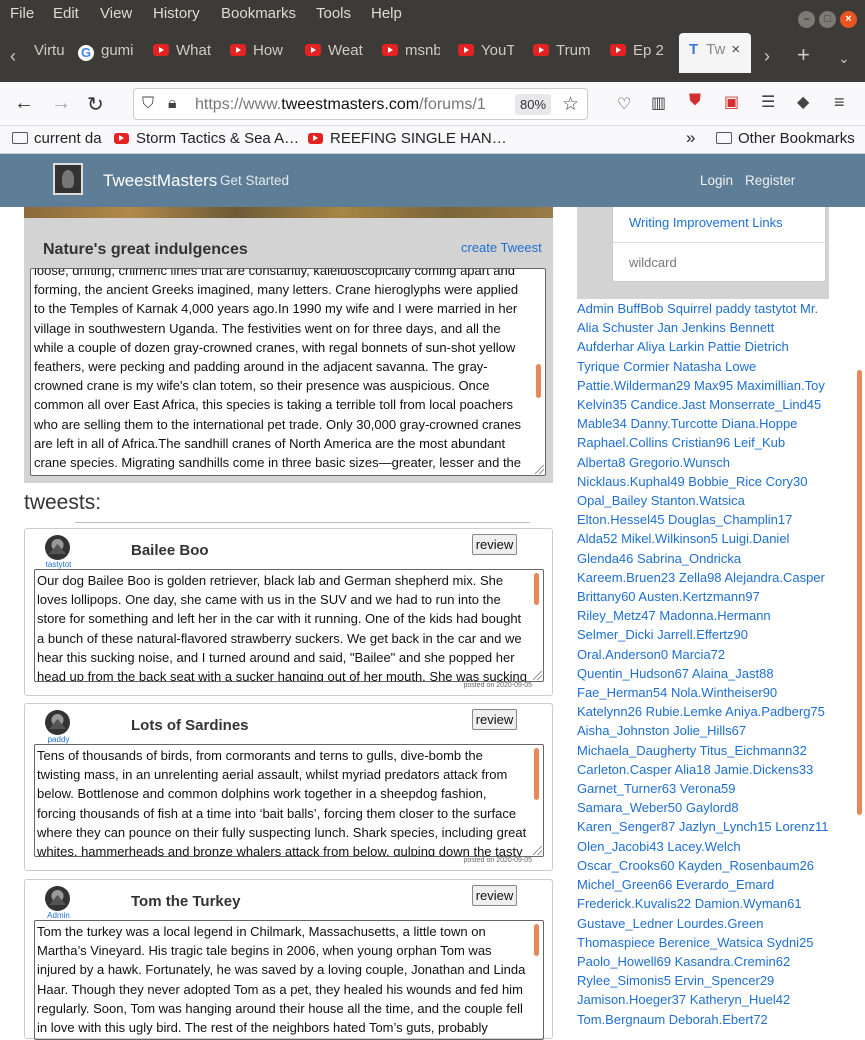 This screenshot has width=865, height=1040. I want to click on user-list-line: Kareem.Bruen23 Zella98 Alejandra.Casper, so click(704, 577).